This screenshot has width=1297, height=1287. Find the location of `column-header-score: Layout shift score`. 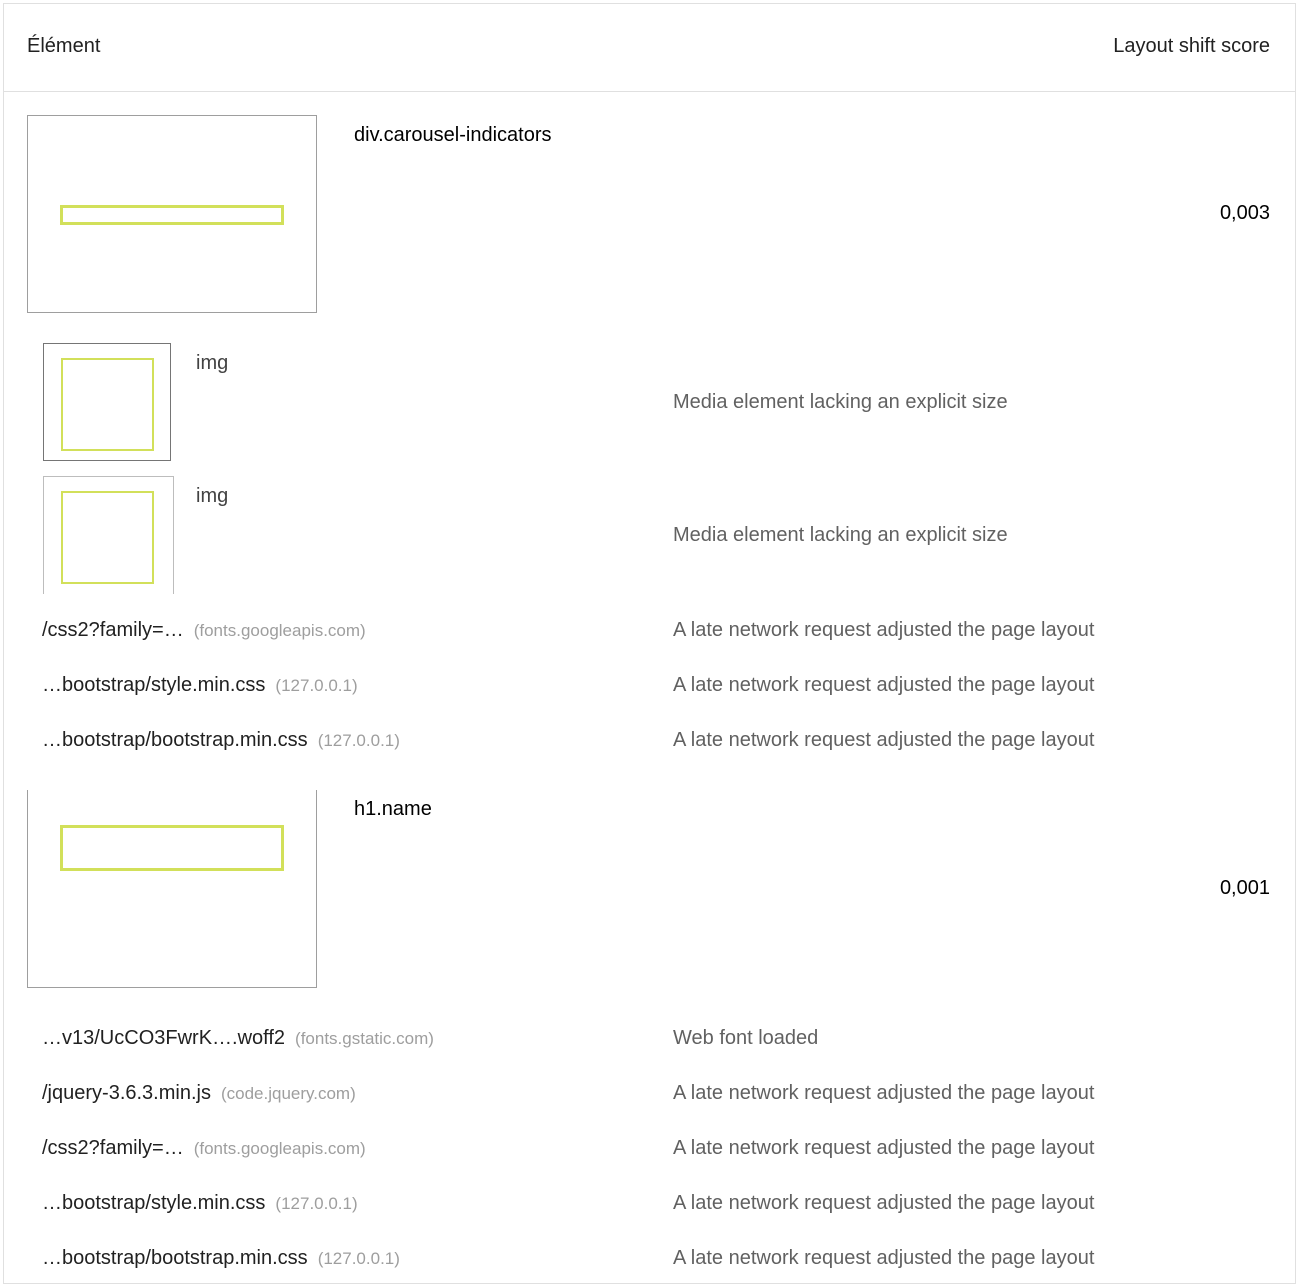

column-header-score: Layout shift score is located at coordinates (1191, 46).